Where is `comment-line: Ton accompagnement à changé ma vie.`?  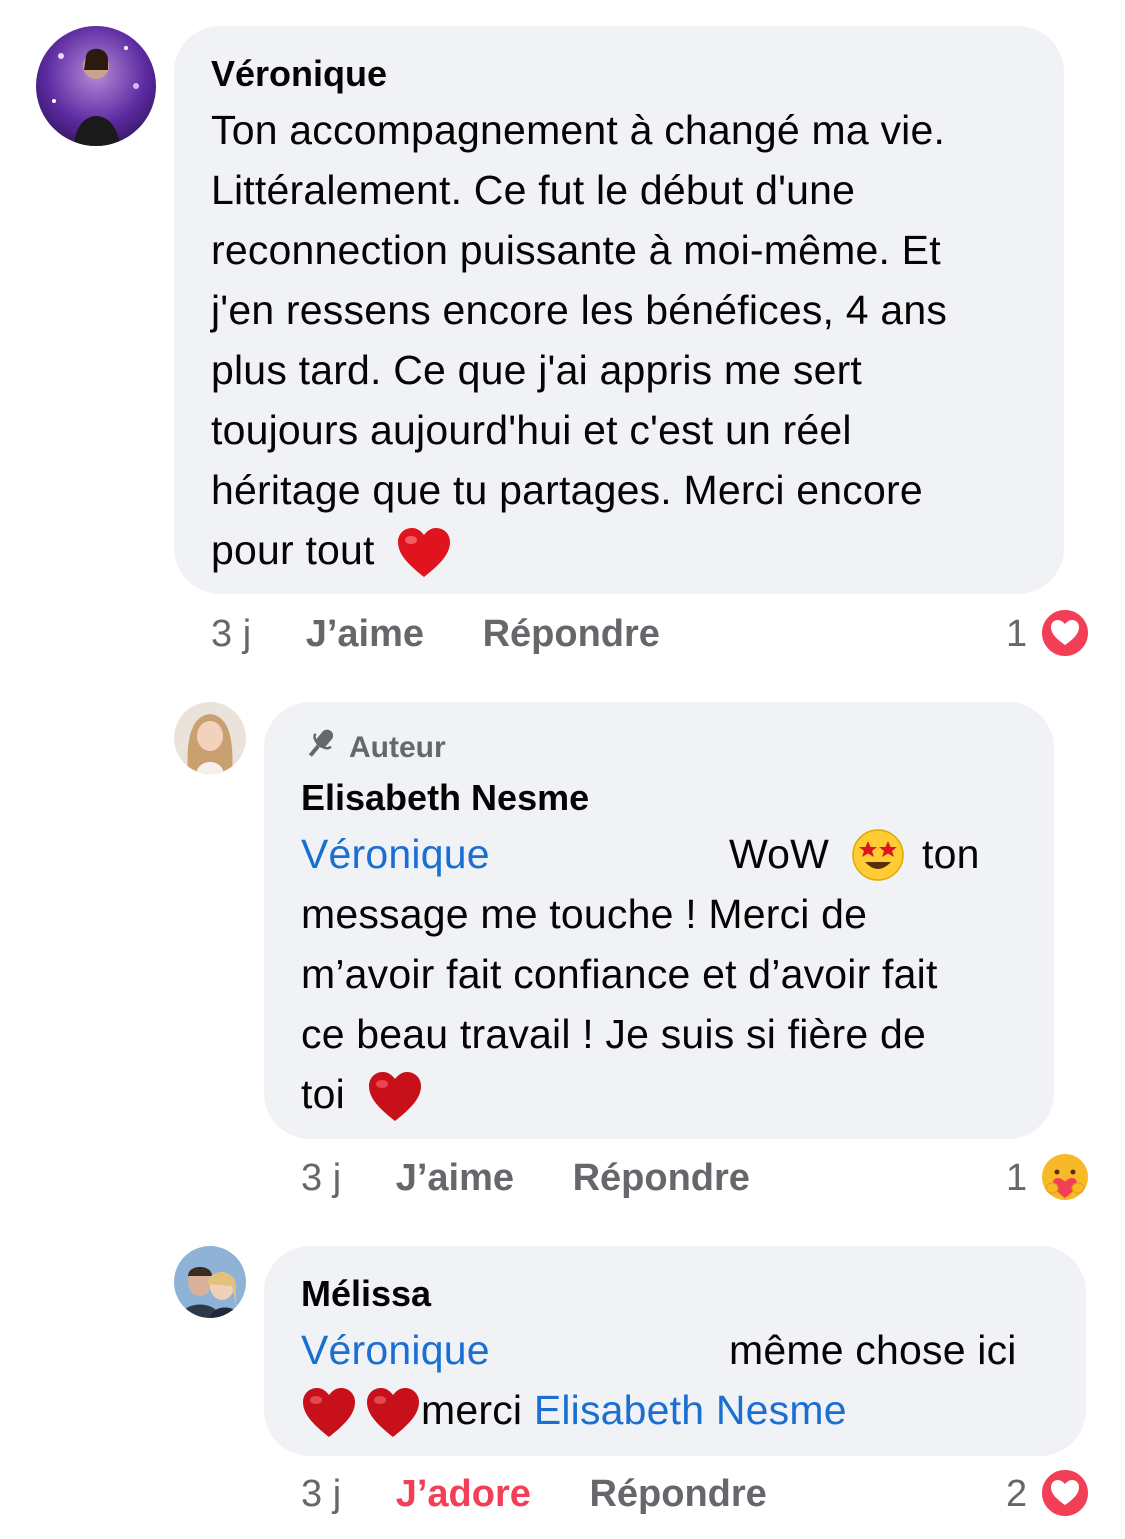 comment-line: Ton accompagnement à changé ma vie. is located at coordinates (578, 130).